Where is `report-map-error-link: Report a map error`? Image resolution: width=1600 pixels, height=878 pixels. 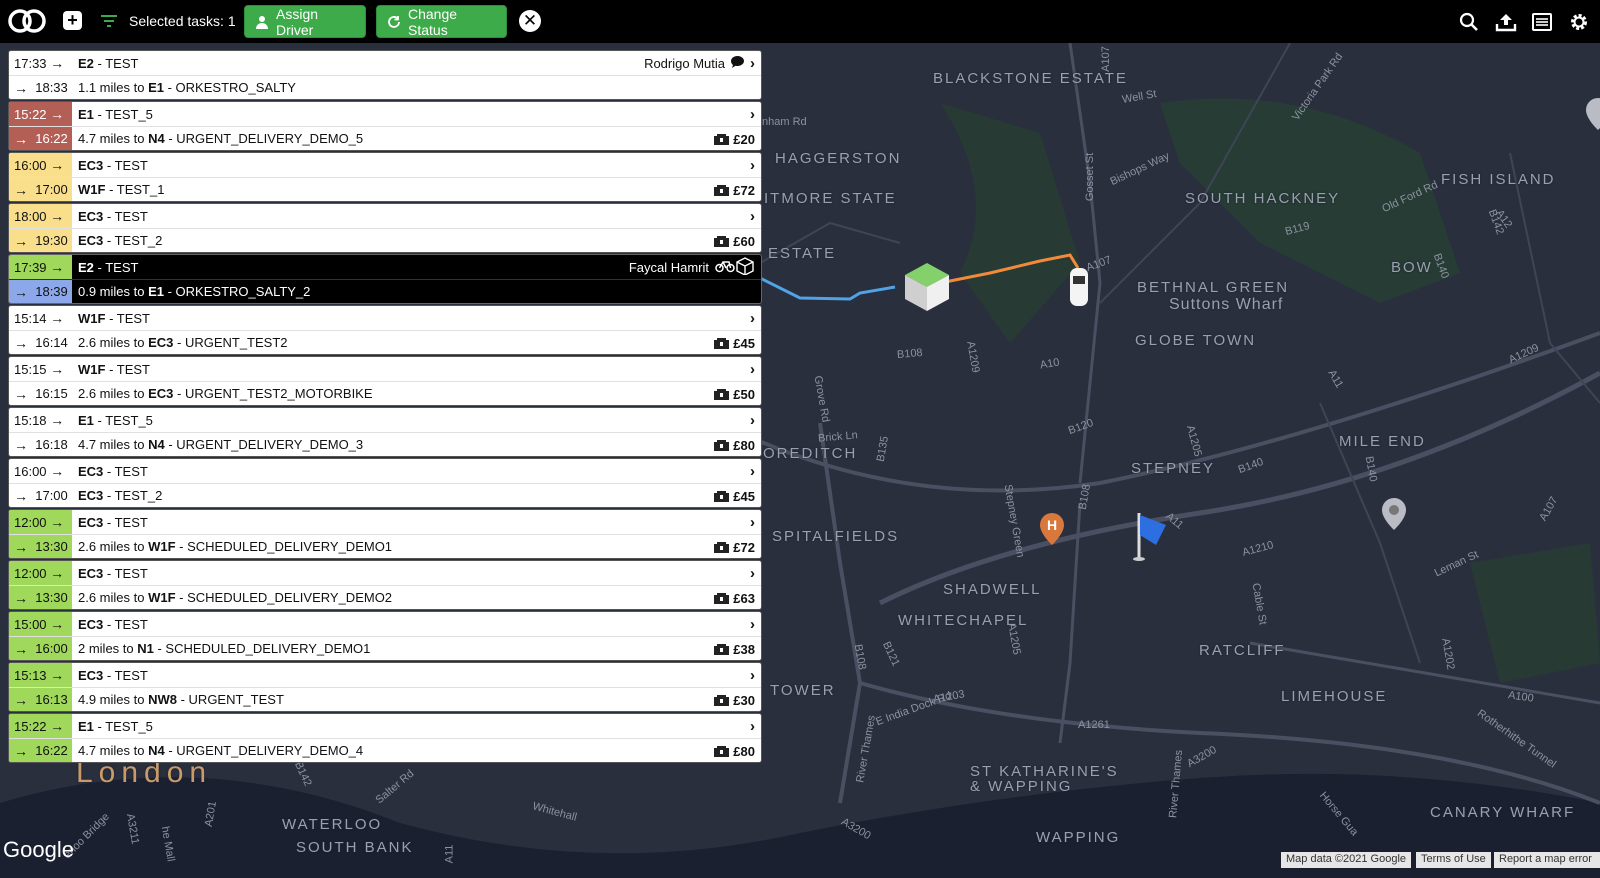 report-map-error-link: Report a map error is located at coordinates (1547, 860).